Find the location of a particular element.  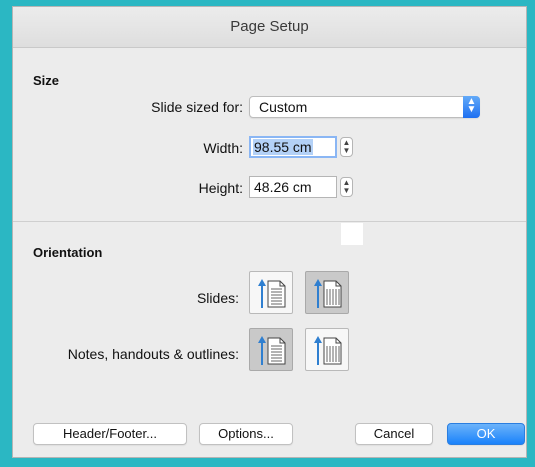

width-stepper-icon: ▲ ▼ is located at coordinates (346, 147).